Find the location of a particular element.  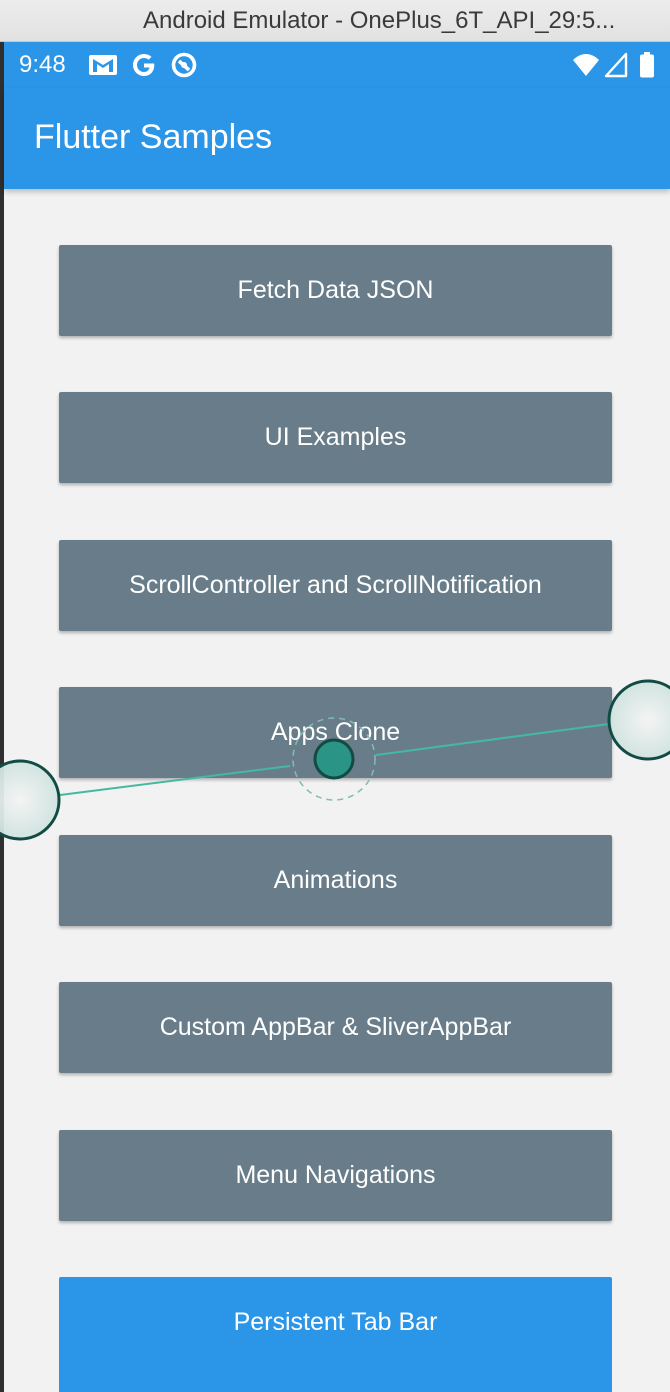

apps-clone-button: Apps Clone is located at coordinates (335, 732).